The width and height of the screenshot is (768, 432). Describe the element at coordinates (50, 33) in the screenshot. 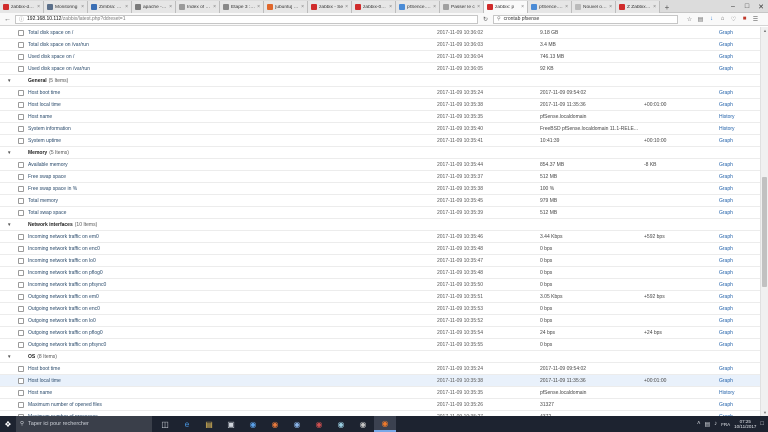

I see `item-name: Total disk space on /` at that location.